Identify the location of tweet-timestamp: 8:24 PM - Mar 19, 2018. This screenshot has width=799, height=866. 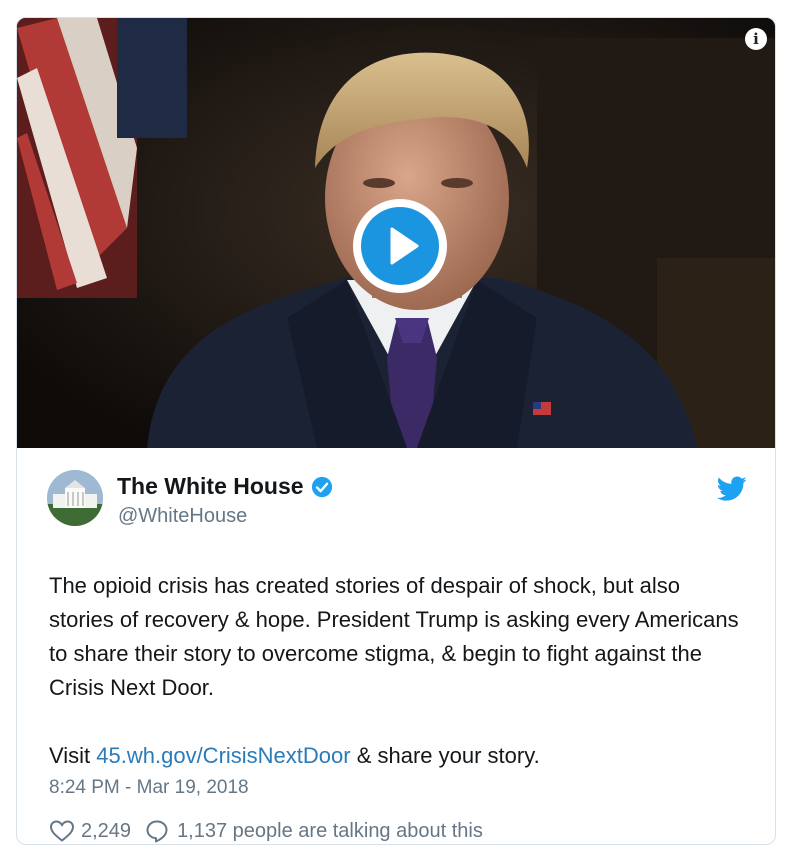
(149, 788).